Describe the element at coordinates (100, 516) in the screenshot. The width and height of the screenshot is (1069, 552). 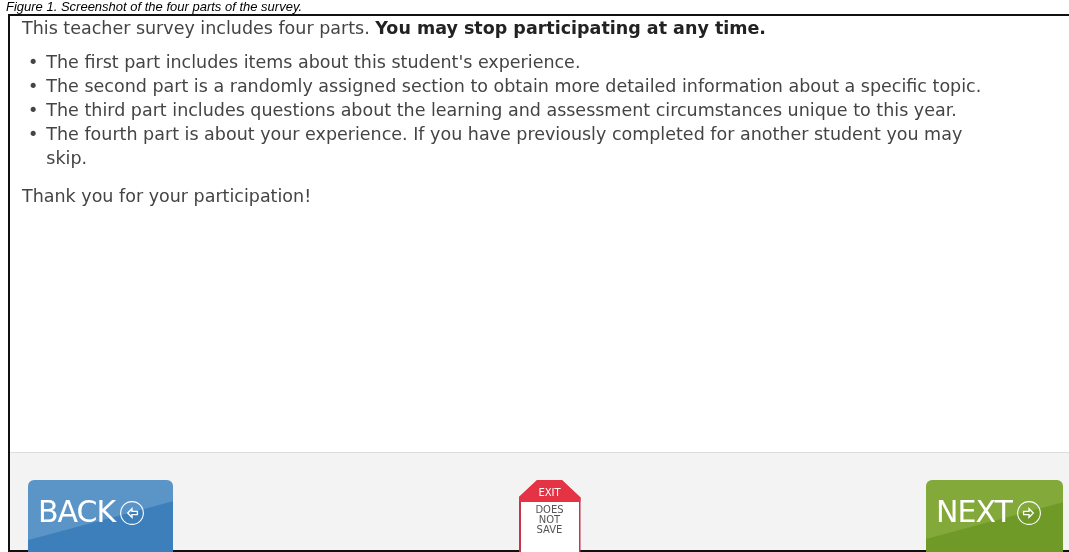
I see `back-button: BACK` at that location.